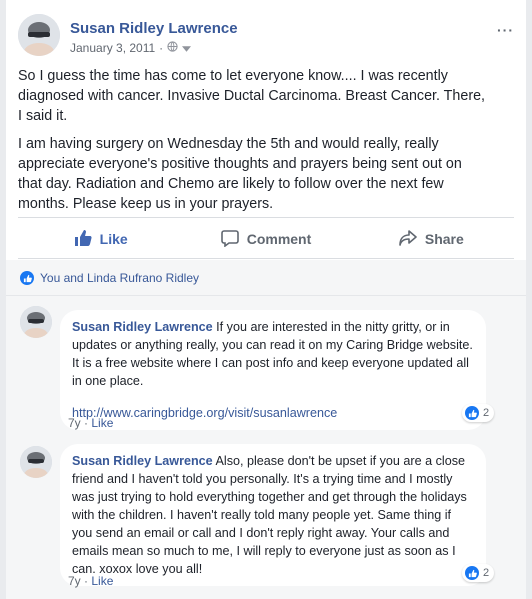 This screenshot has width=532, height=599. What do you see at coordinates (113, 239) in the screenshot?
I see `like-label: Like` at bounding box center [113, 239].